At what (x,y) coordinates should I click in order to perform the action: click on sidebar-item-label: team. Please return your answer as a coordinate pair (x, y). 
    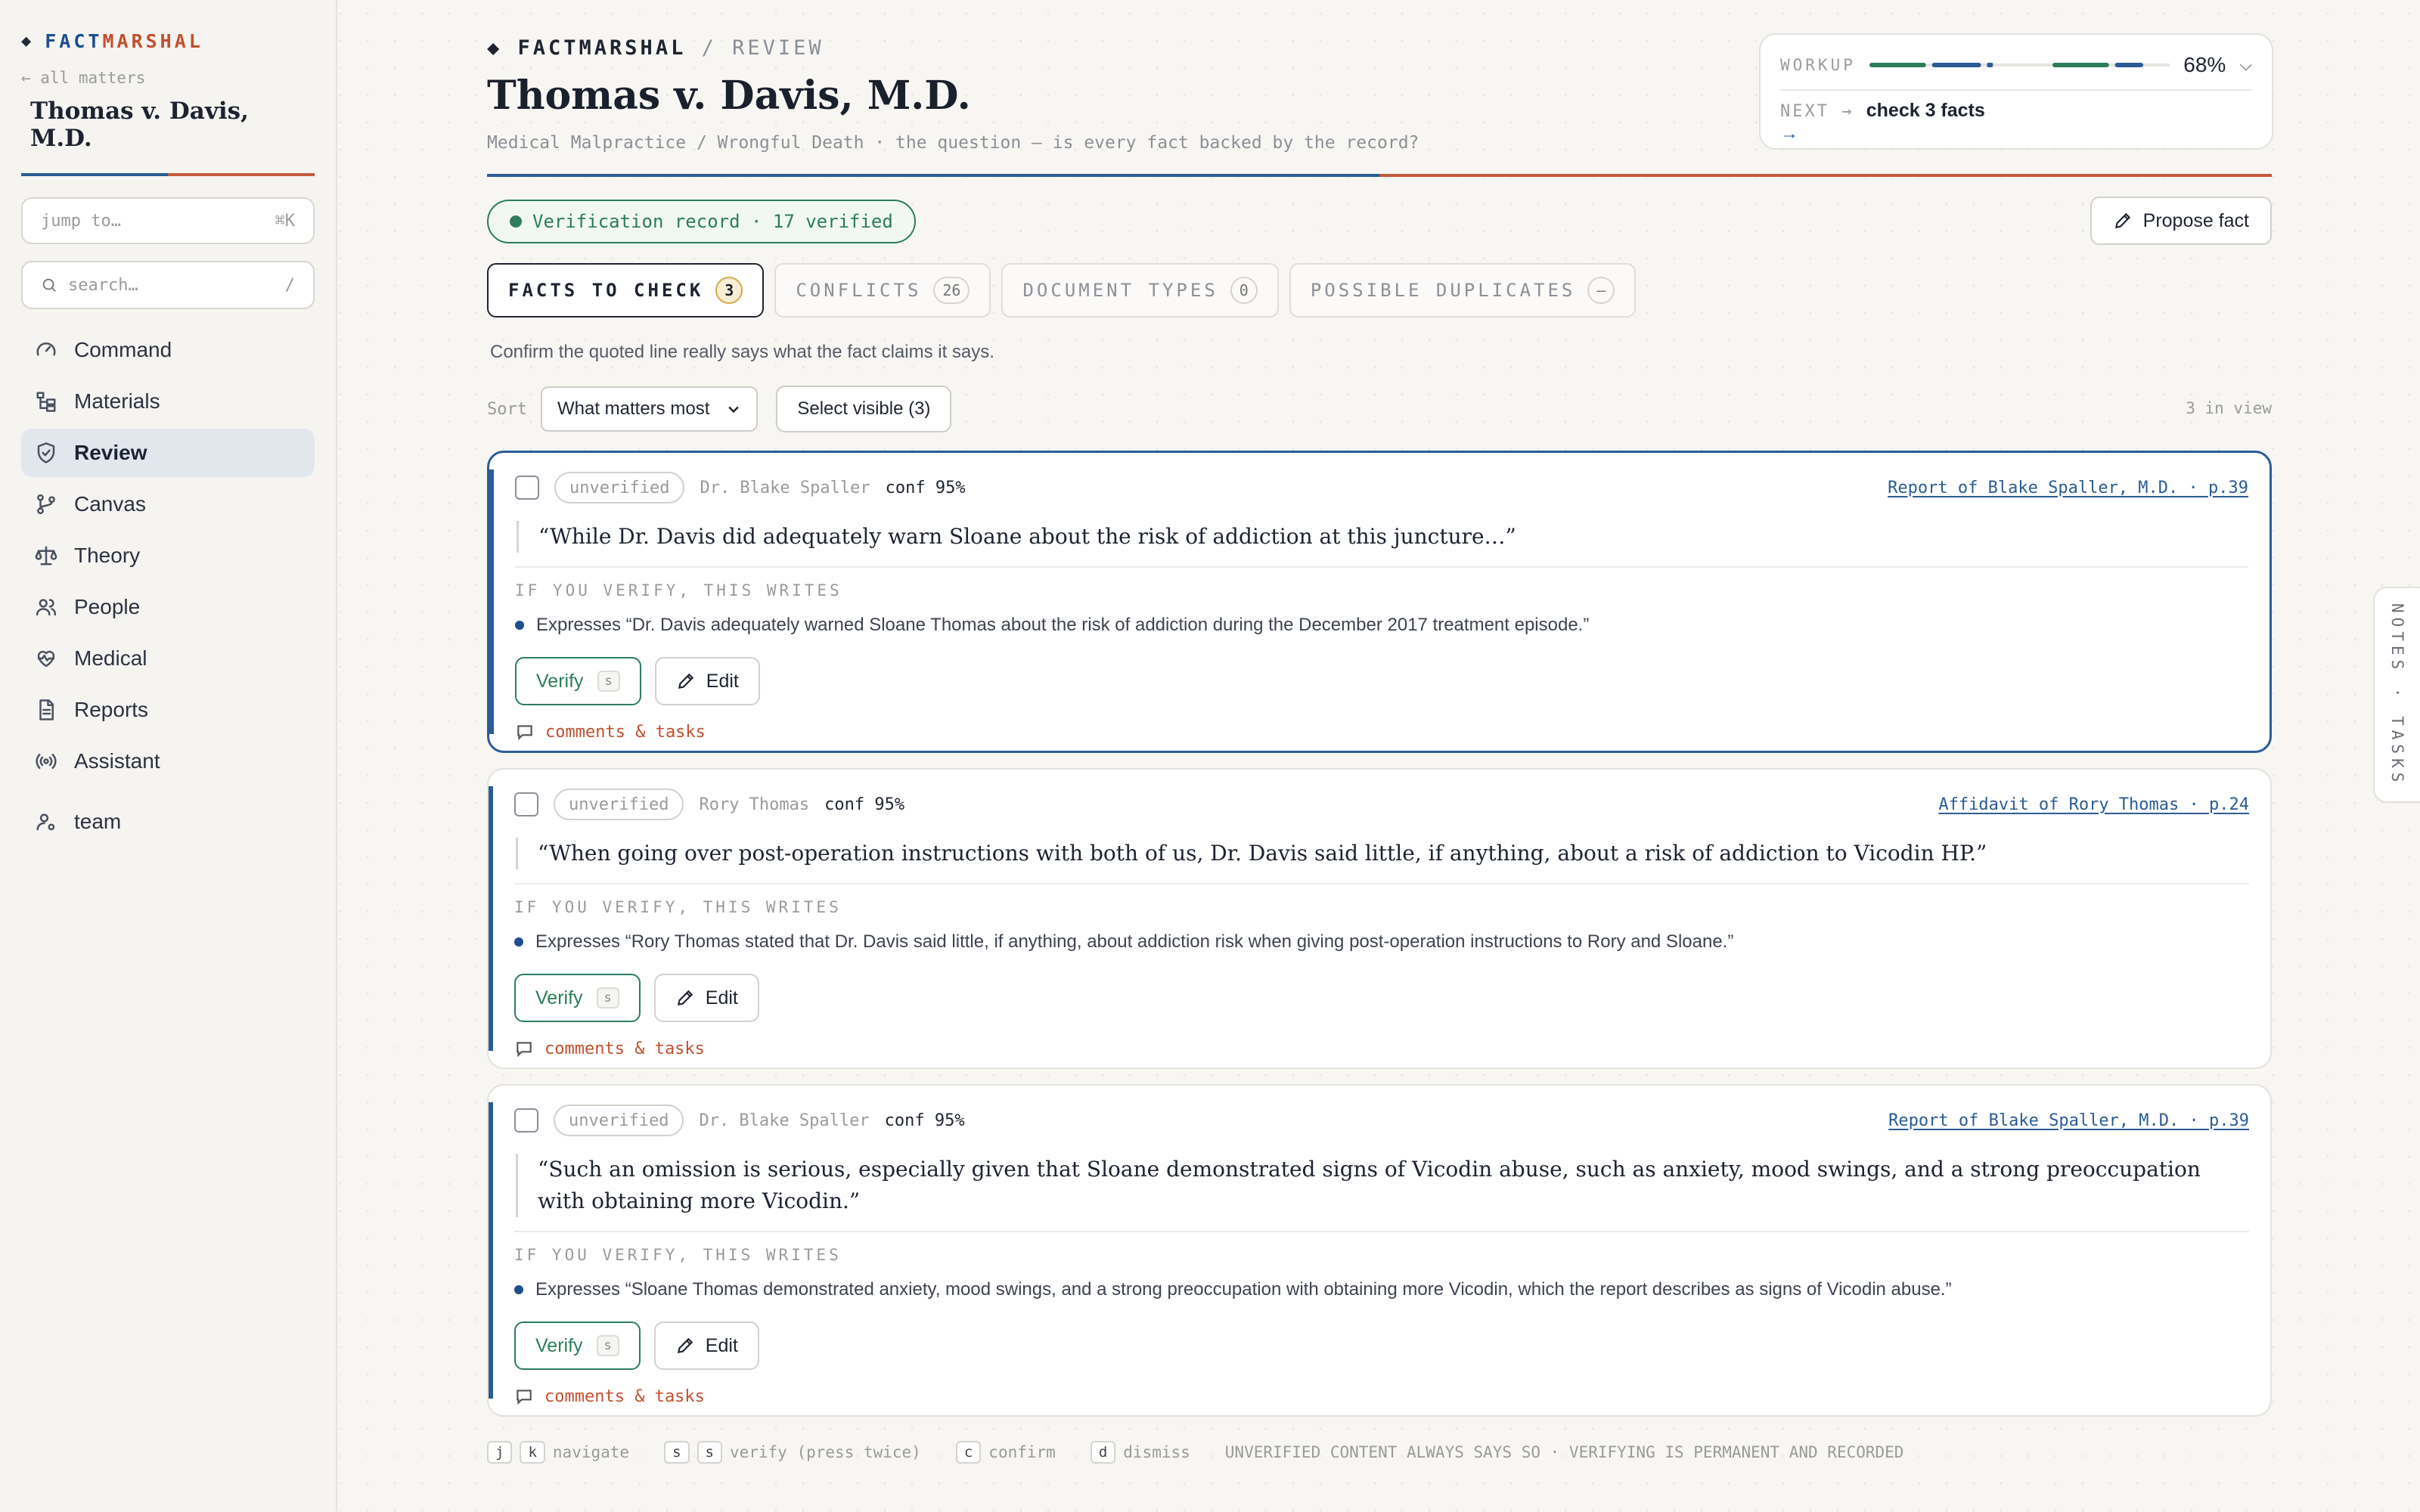
    Looking at the image, I should click on (98, 821).